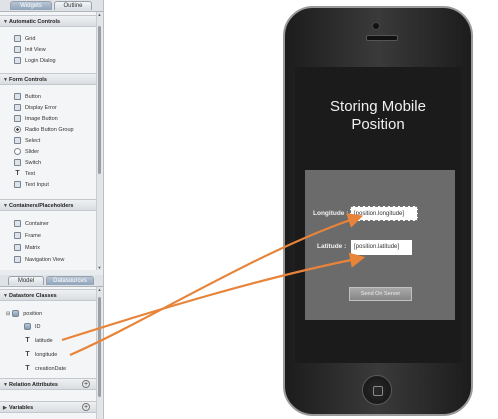  What do you see at coordinates (24, 39) in the screenshot?
I see `widget-grid: Grid` at bounding box center [24, 39].